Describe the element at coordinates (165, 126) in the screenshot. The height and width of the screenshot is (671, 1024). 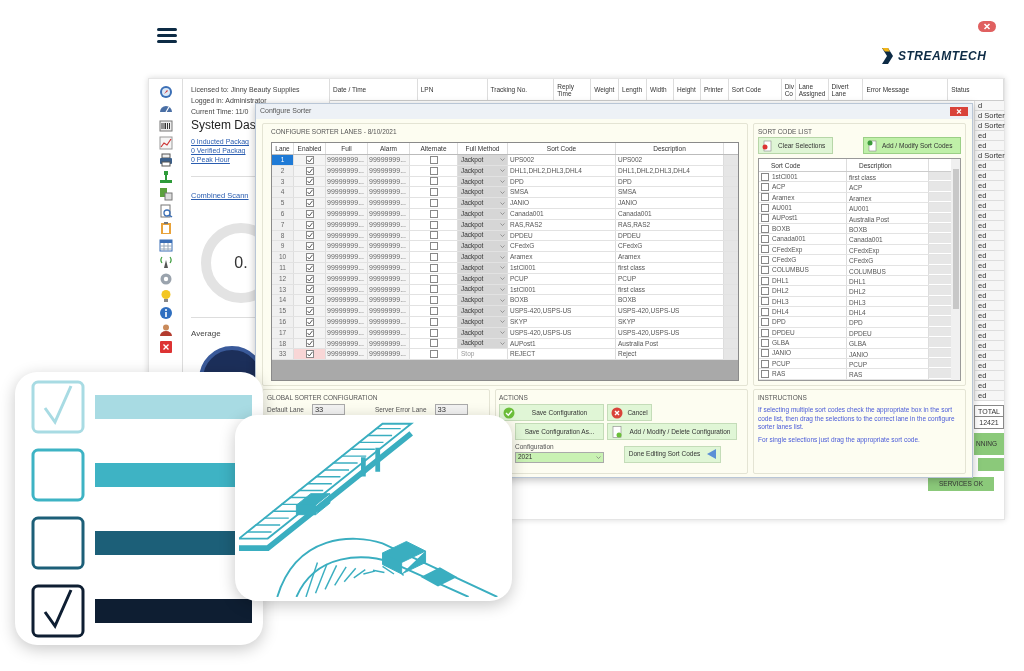
I see `barcode-icon` at that location.